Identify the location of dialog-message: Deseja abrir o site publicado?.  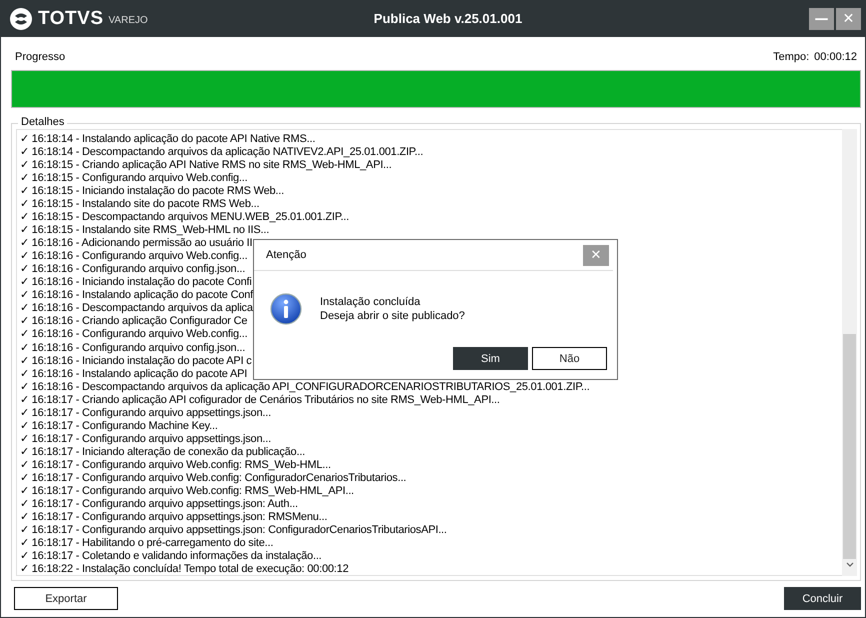
(392, 316).